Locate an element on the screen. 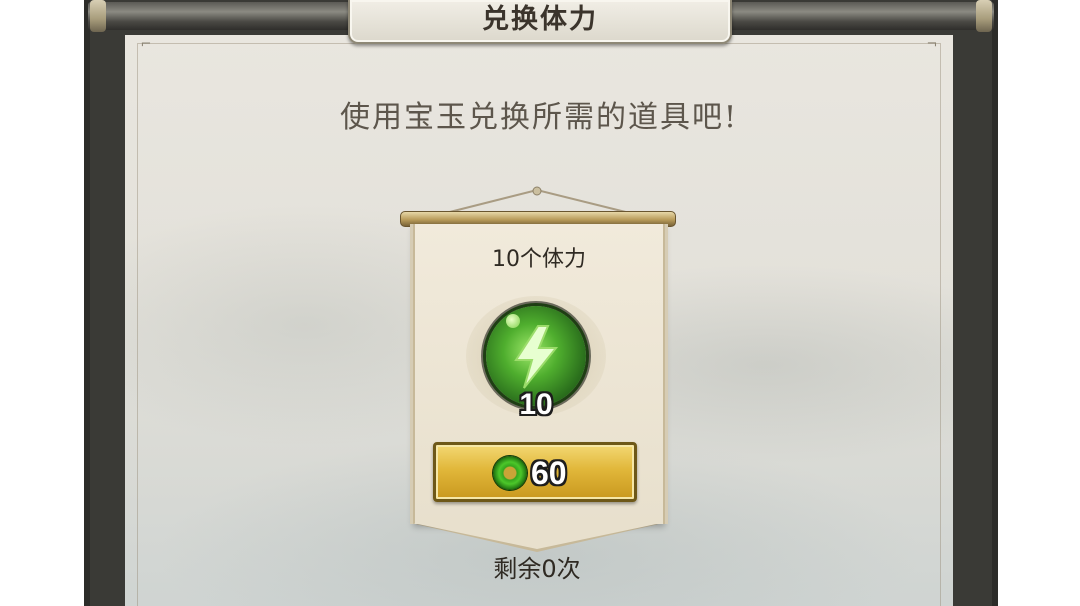 This screenshot has width=1080, height=606. scroll-rod-left is located at coordinates (219, 16).